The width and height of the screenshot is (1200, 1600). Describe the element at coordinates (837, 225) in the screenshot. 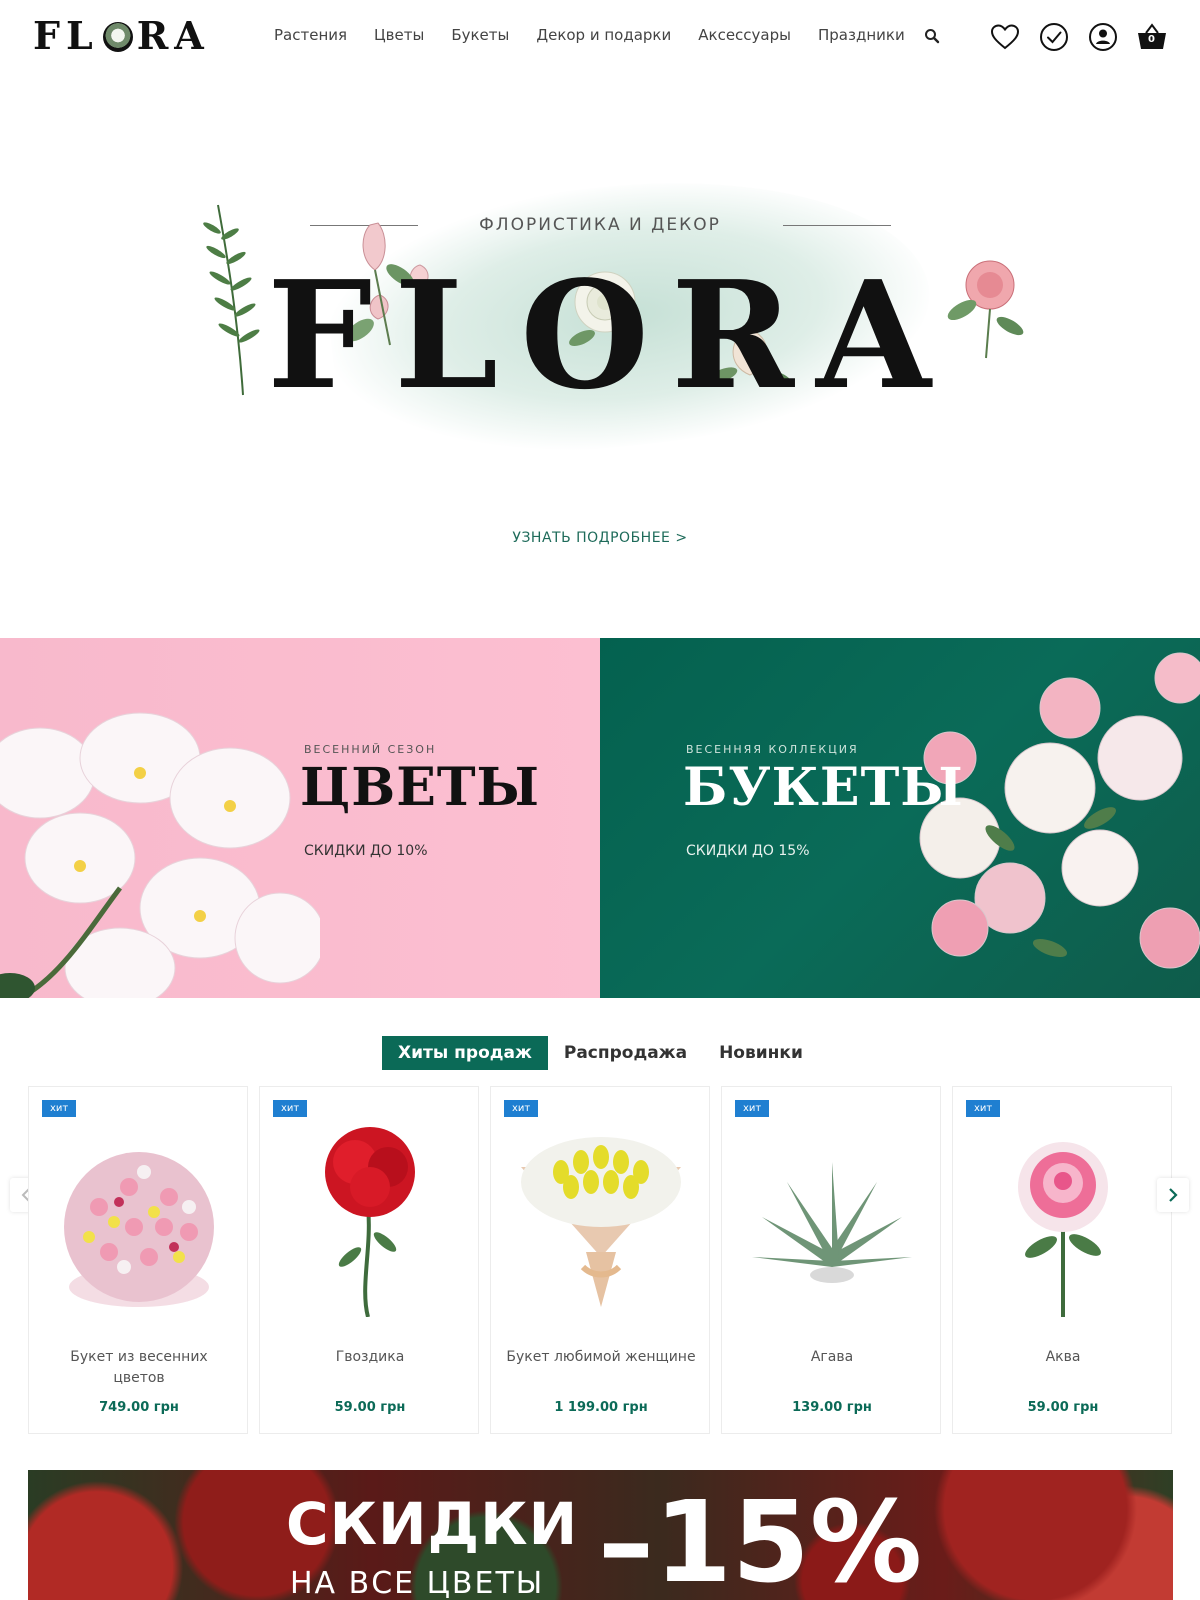

I see `divider-line` at that location.